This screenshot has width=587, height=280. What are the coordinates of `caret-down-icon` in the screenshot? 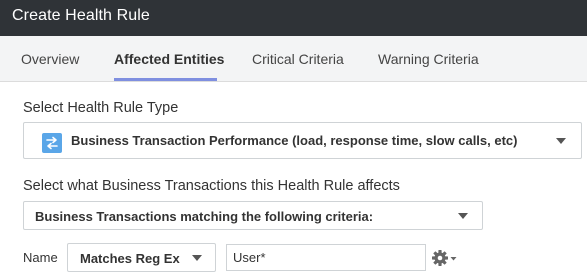 It's located at (453, 259).